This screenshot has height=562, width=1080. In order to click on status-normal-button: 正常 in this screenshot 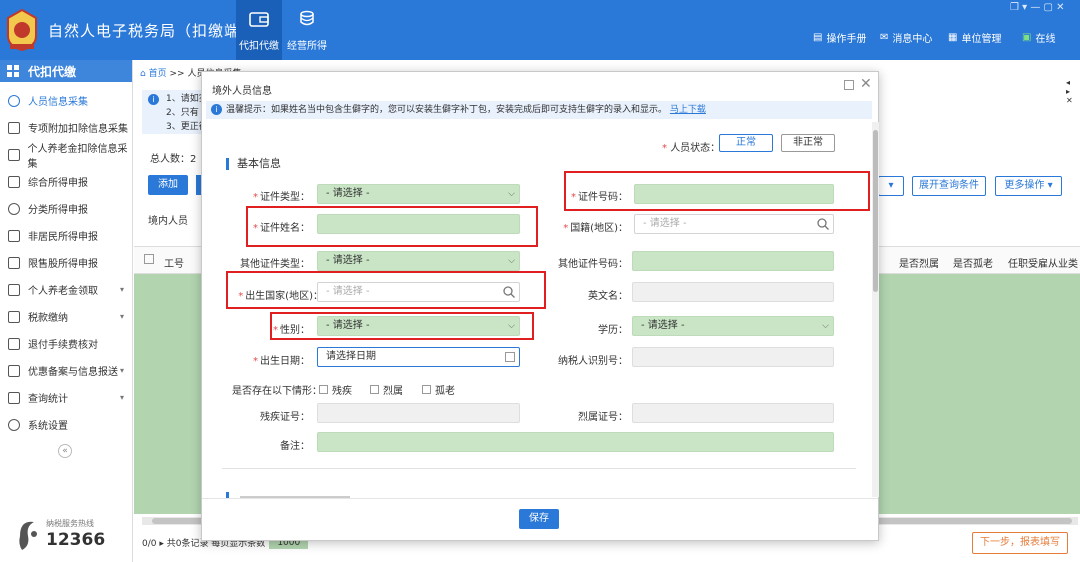, I will do `click(746, 143)`.